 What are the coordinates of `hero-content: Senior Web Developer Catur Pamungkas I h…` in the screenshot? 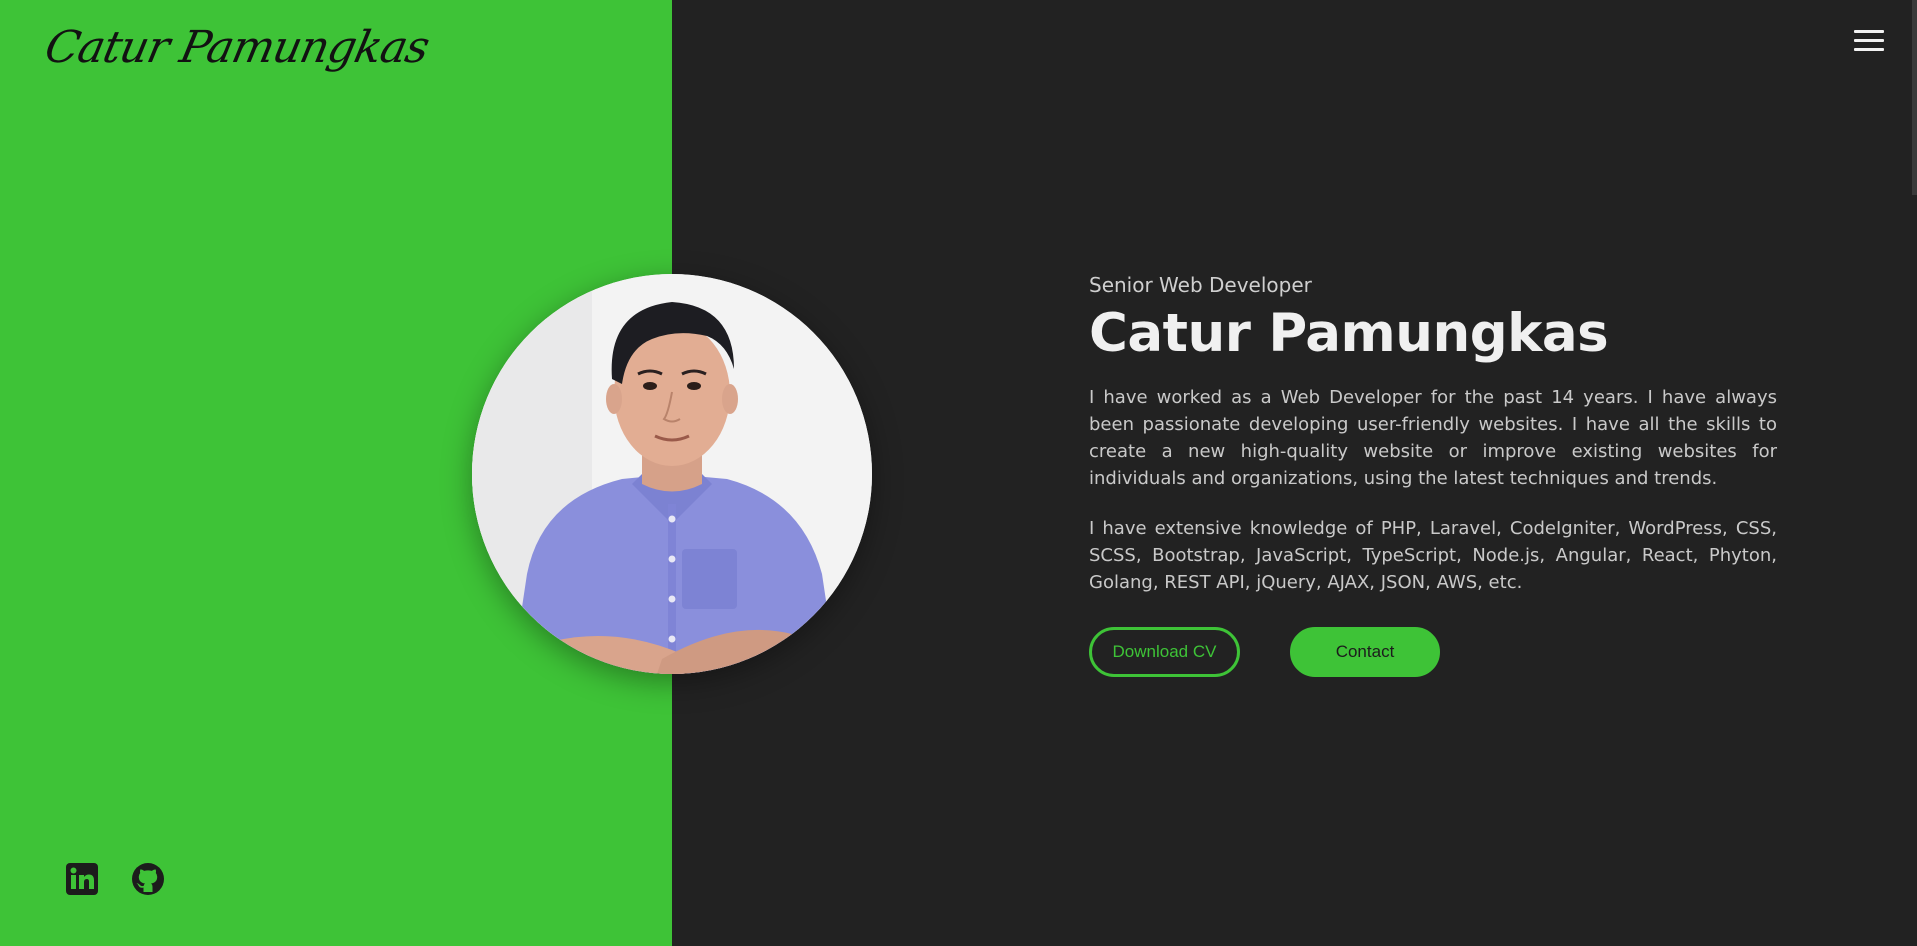 It's located at (1433, 444).